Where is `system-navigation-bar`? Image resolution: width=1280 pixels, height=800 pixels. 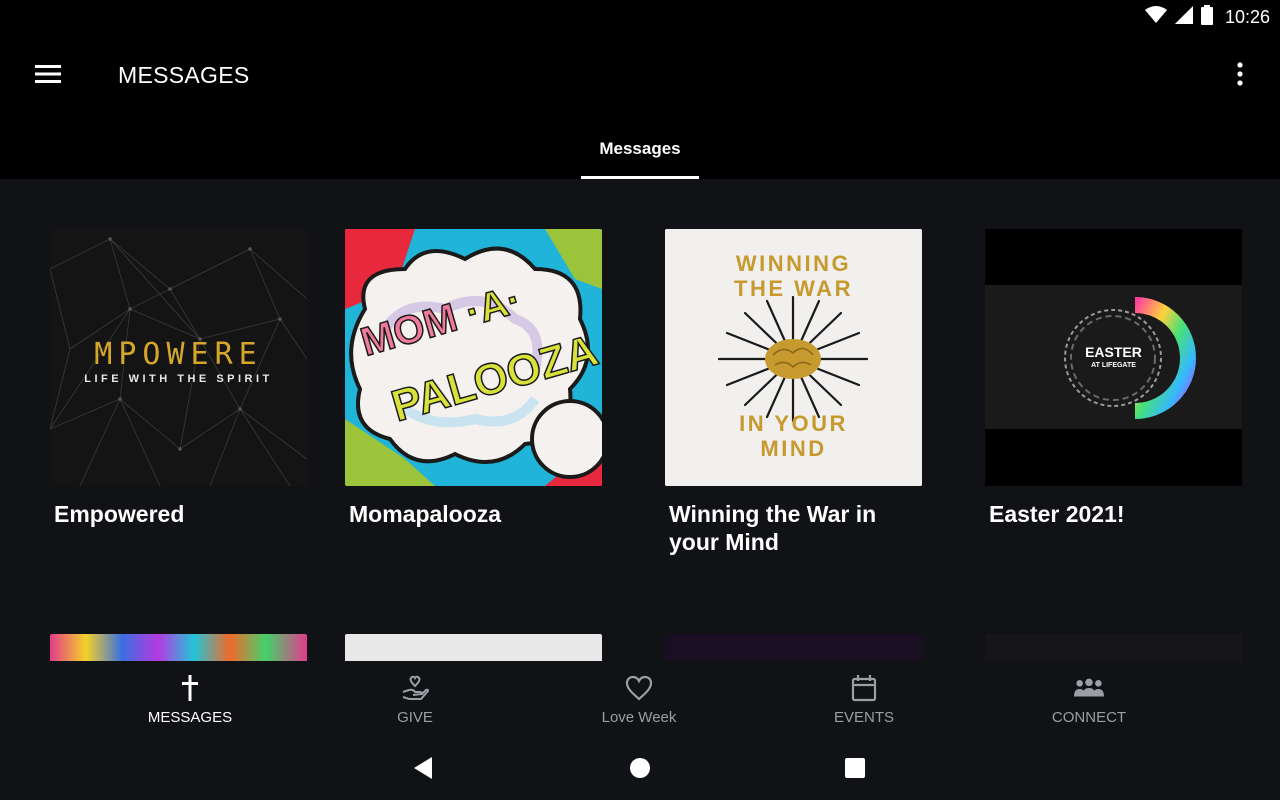
system-navigation-bar is located at coordinates (640, 768).